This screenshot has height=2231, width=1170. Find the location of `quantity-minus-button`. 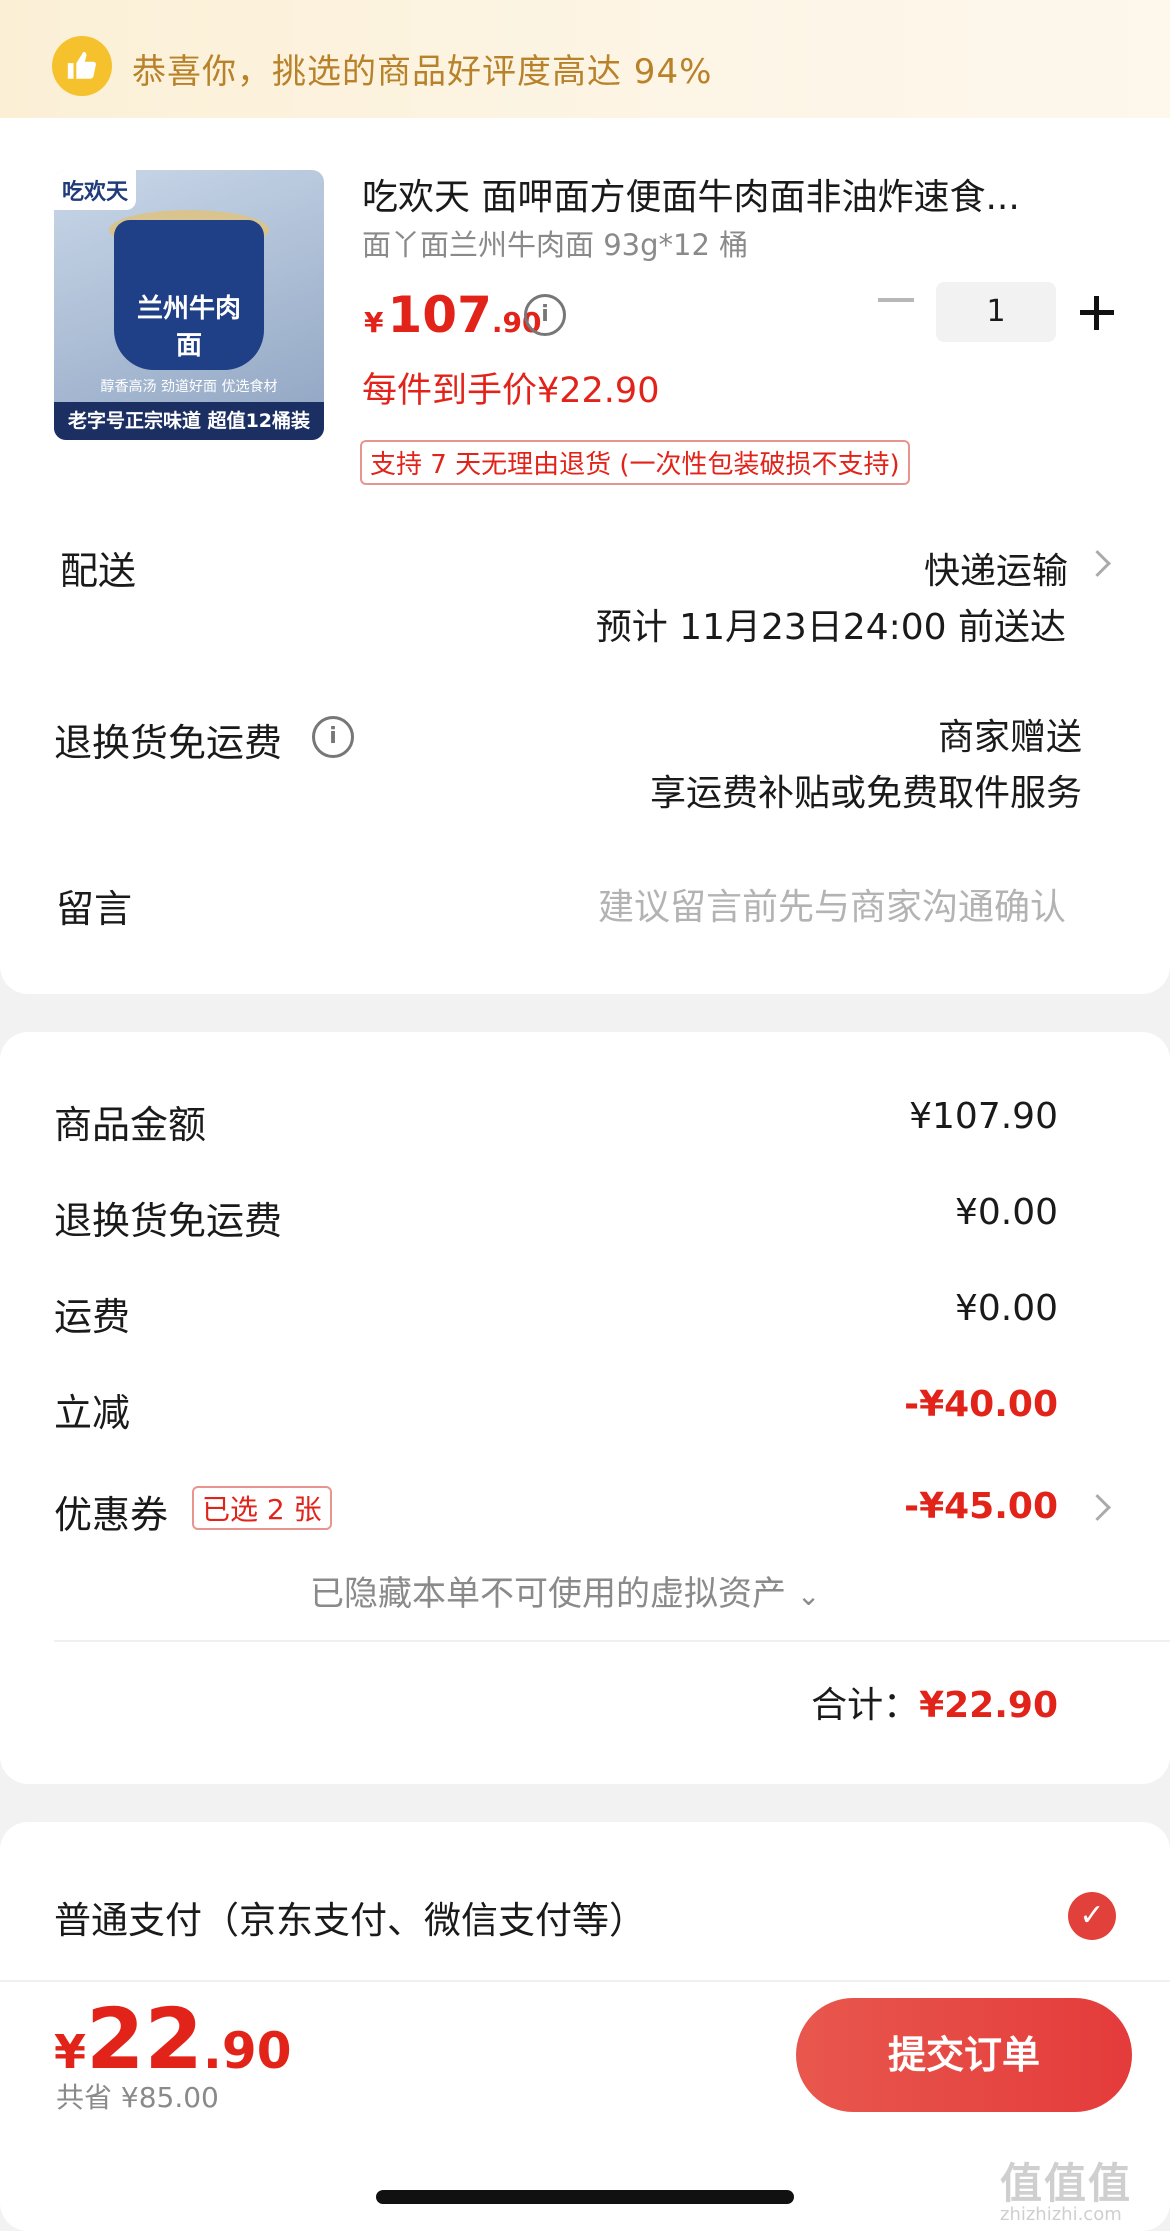

quantity-minus-button is located at coordinates (896, 300).